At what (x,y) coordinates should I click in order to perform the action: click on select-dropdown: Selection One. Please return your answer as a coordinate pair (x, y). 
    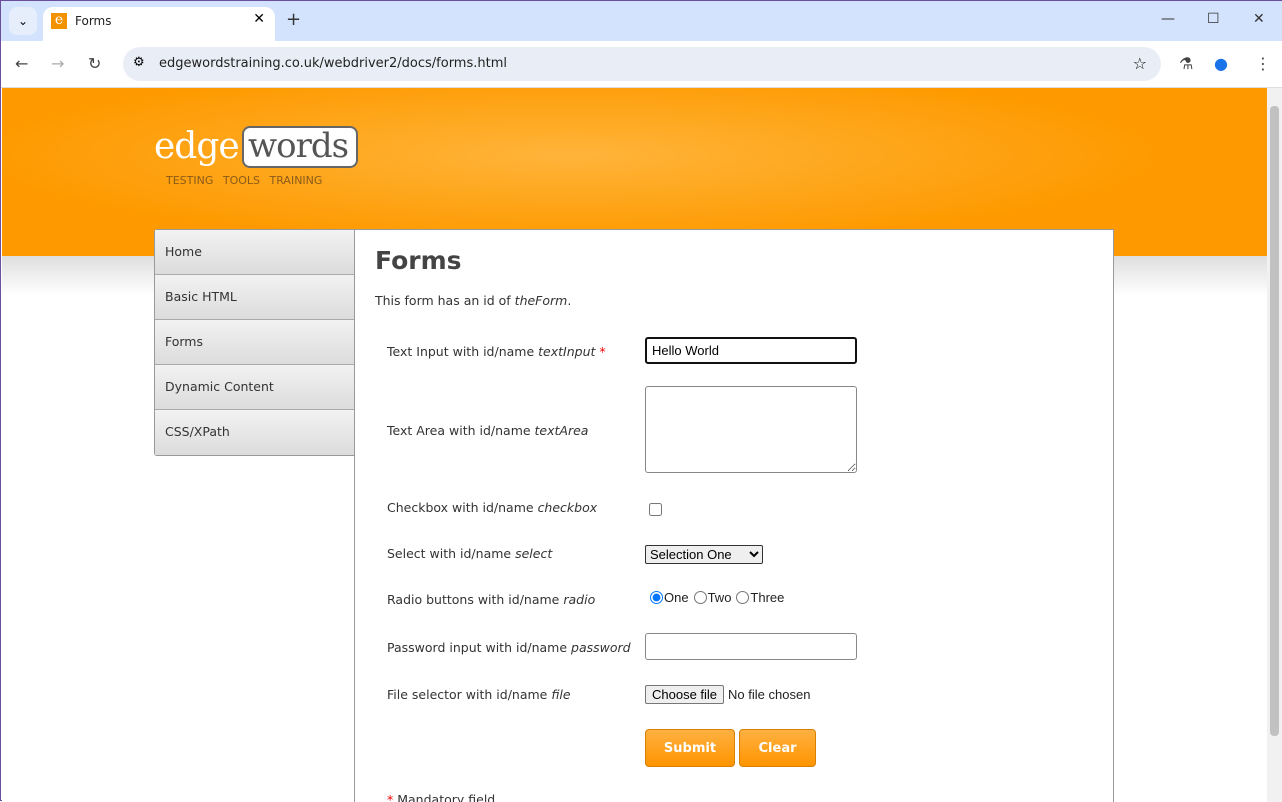
    Looking at the image, I should click on (704, 554).